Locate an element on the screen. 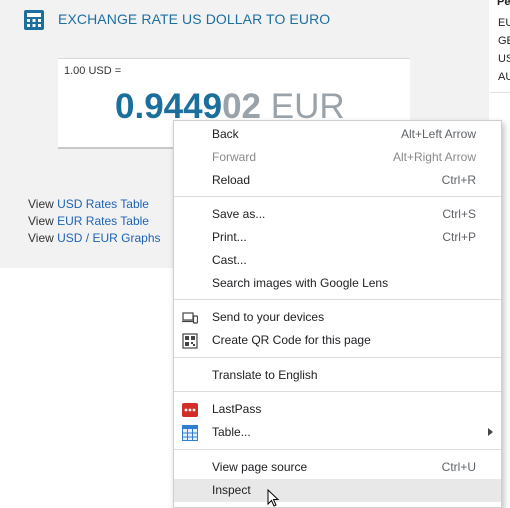 This screenshot has height=508, width=510. menu-item-shortcut: Alt+Left Arrow is located at coordinates (438, 134).